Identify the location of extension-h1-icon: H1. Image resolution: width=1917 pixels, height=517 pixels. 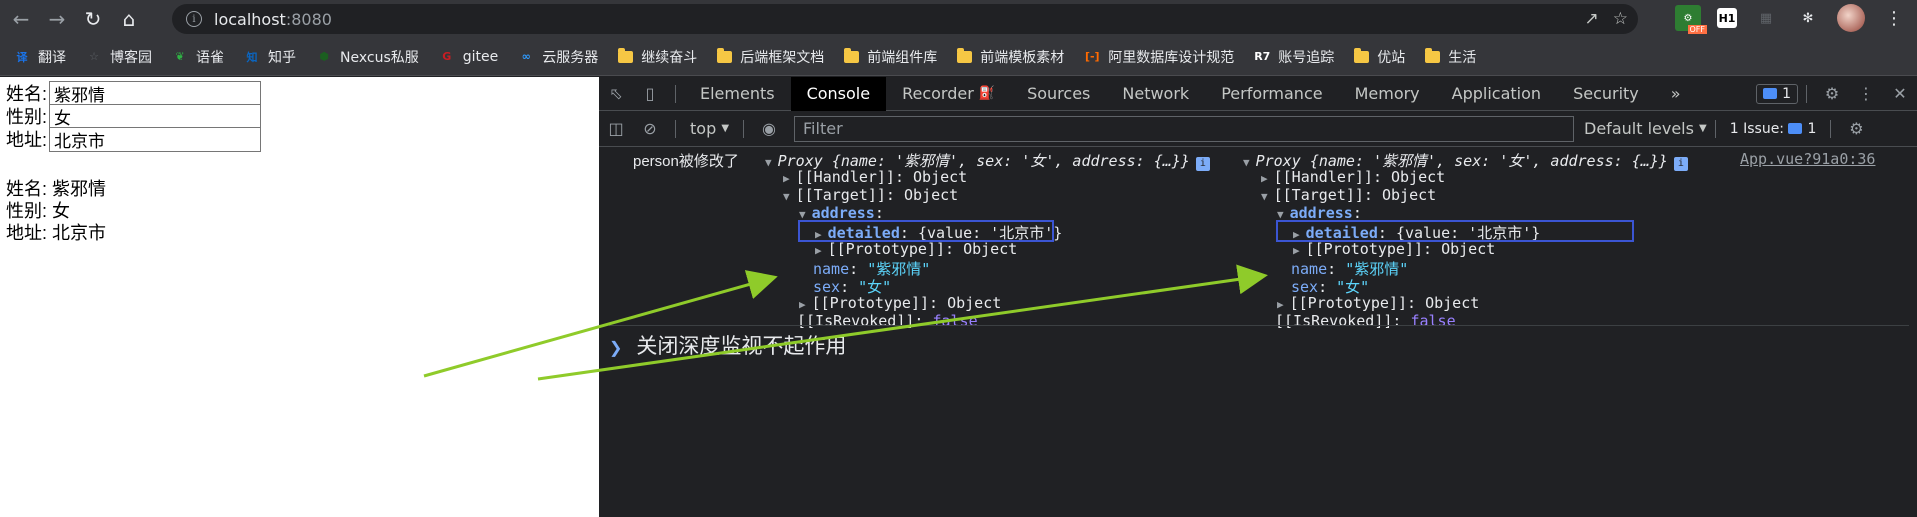
(1727, 18).